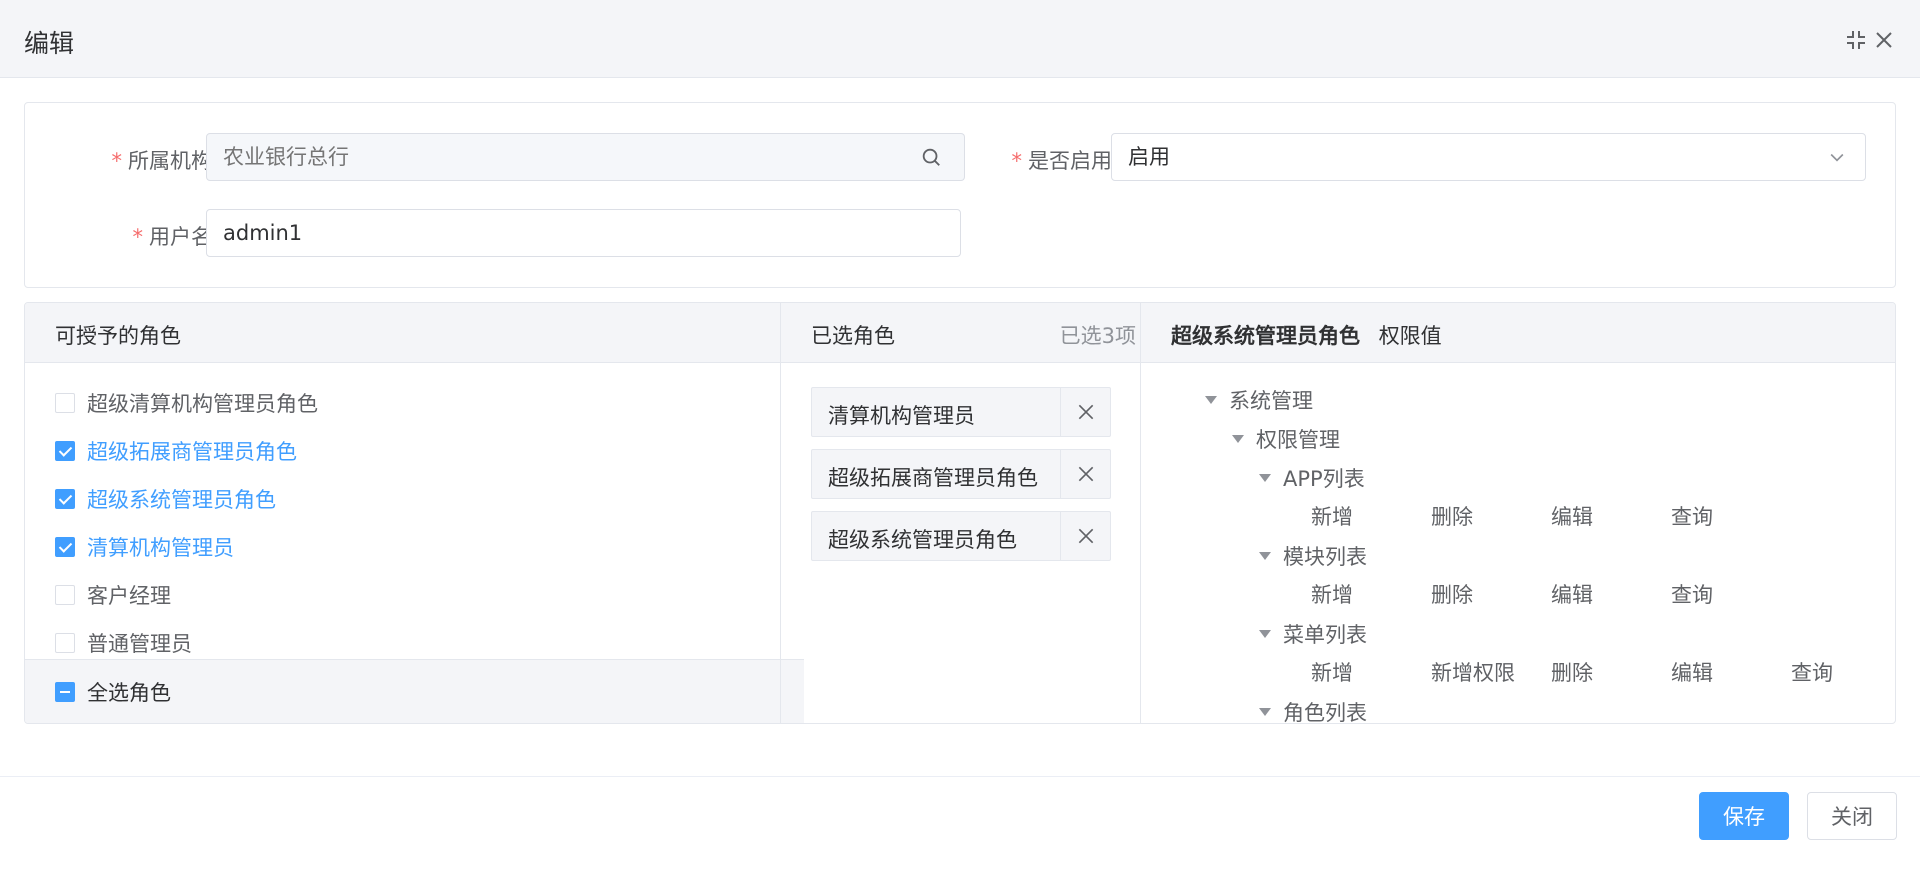 This screenshot has height=871, width=1920. I want to click on role-item: 超级拓展商管理员角色, so click(176, 451).